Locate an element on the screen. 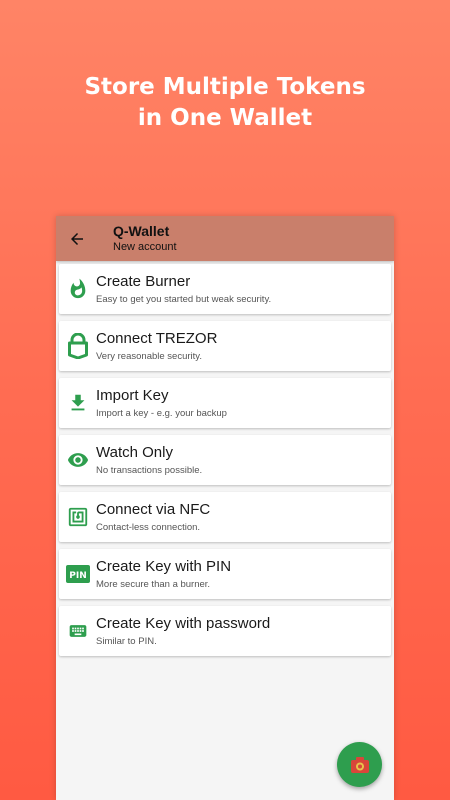  keyboard-icon is located at coordinates (78, 631).